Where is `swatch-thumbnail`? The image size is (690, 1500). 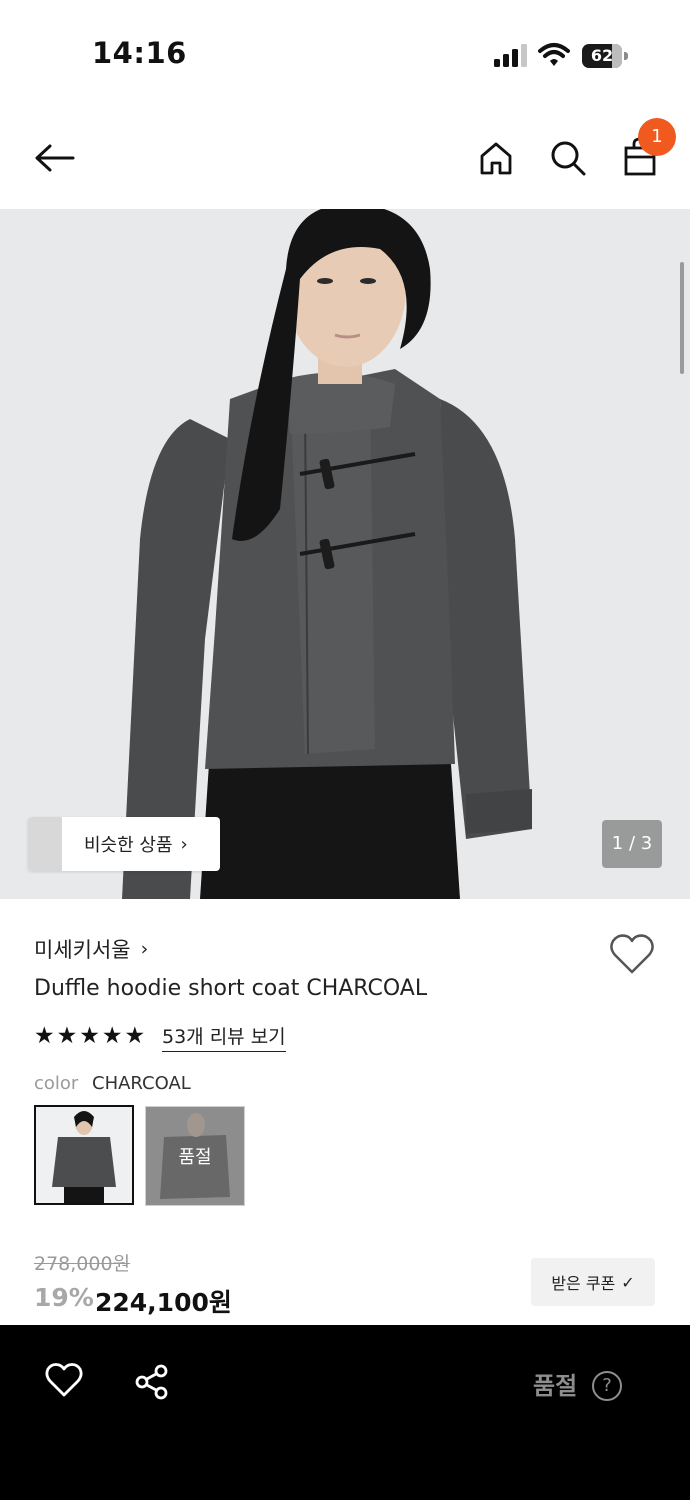 swatch-thumbnail is located at coordinates (84, 1155).